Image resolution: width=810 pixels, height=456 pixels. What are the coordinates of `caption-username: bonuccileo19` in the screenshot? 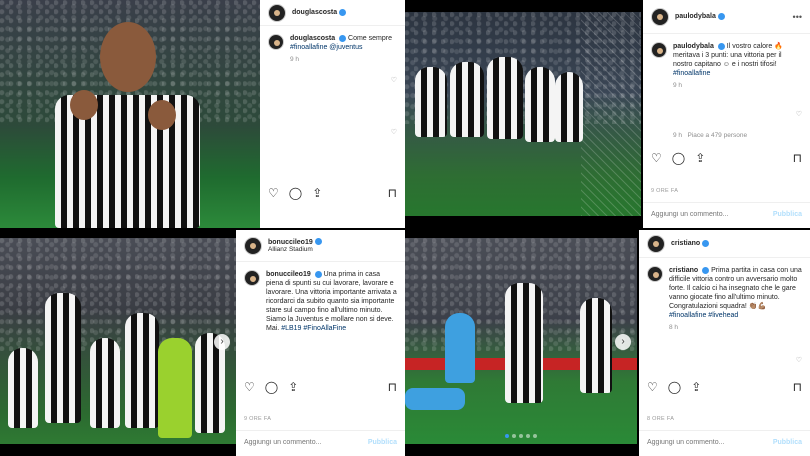 It's located at (288, 274).